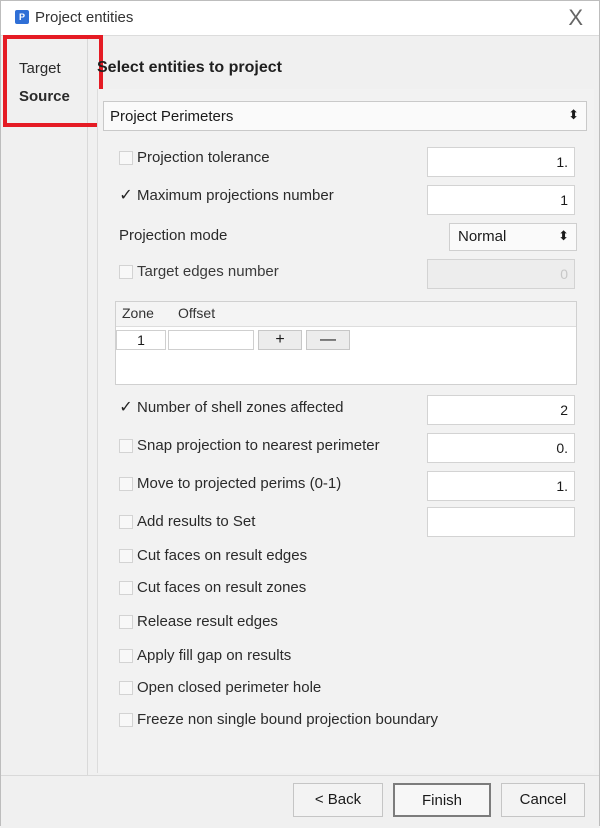  I want to click on main-dropdown-value: Project Perimeters, so click(172, 116).